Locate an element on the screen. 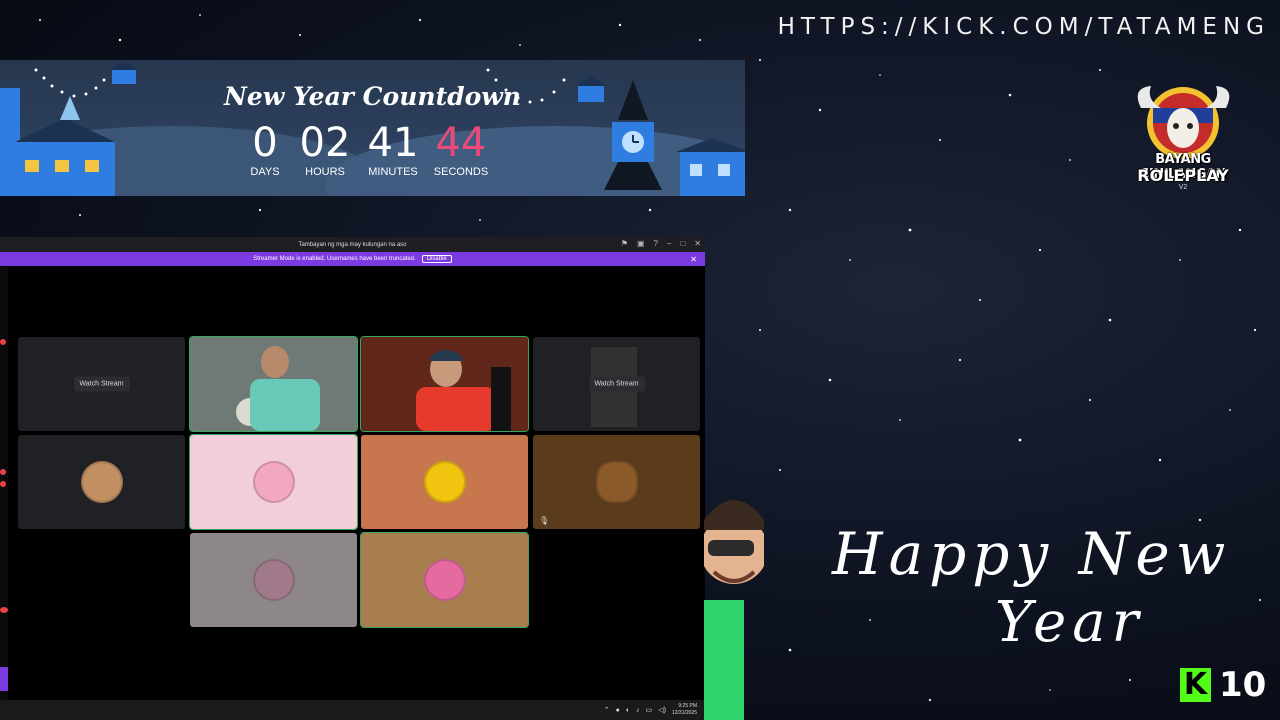 The image size is (1280, 720). greeting-line1: Happy New is located at coordinates (1032, 554).